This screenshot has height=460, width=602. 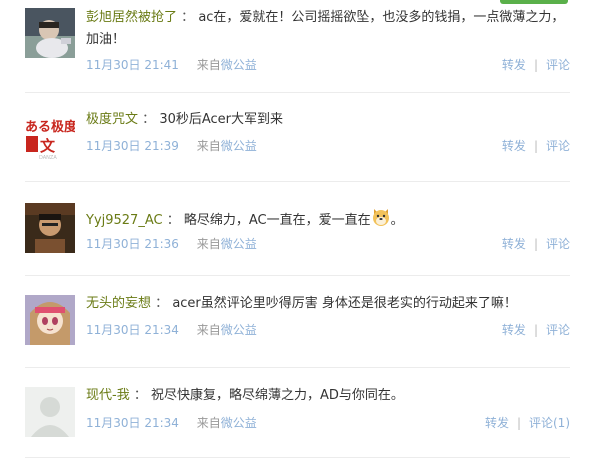 What do you see at coordinates (277, 395) in the screenshot?
I see `comment-content: 祝尽快康复，略尽绵薄之力，AD与你同在。` at bounding box center [277, 395].